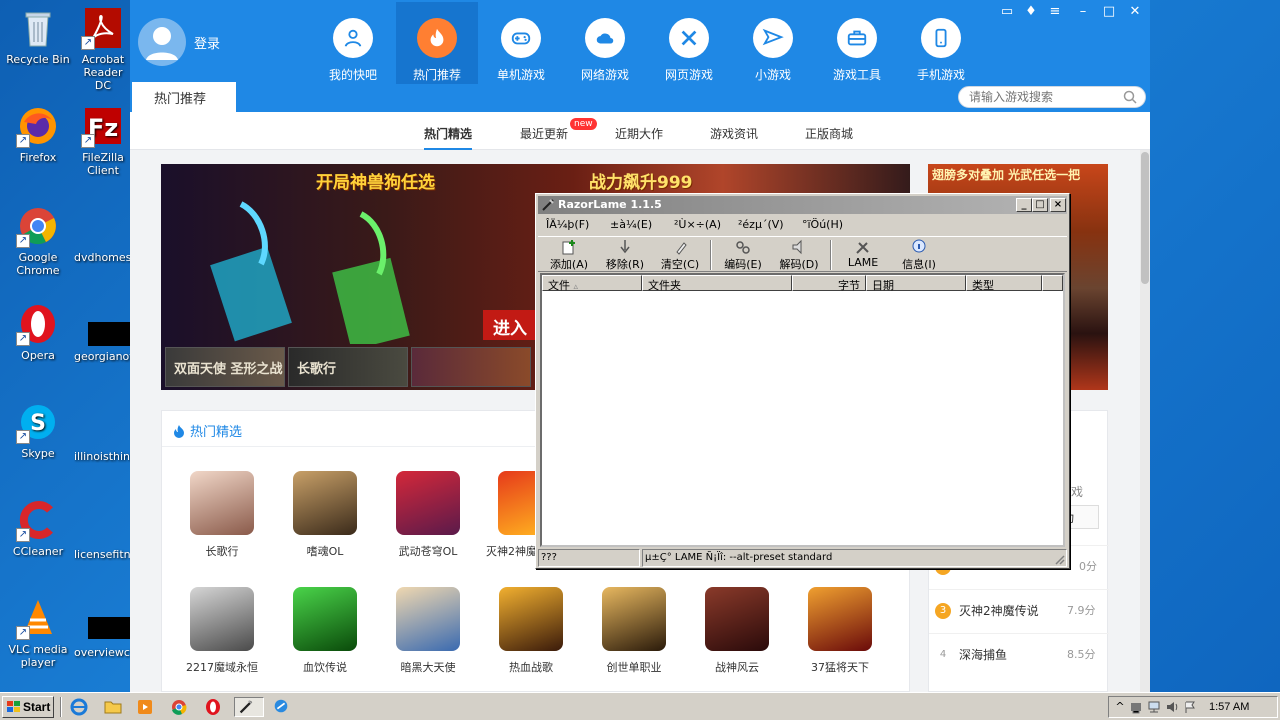  I want to click on sub-navigation: 热门精选 最近更新 近期大作 游戏资讯 正版商城, so click(640, 131).